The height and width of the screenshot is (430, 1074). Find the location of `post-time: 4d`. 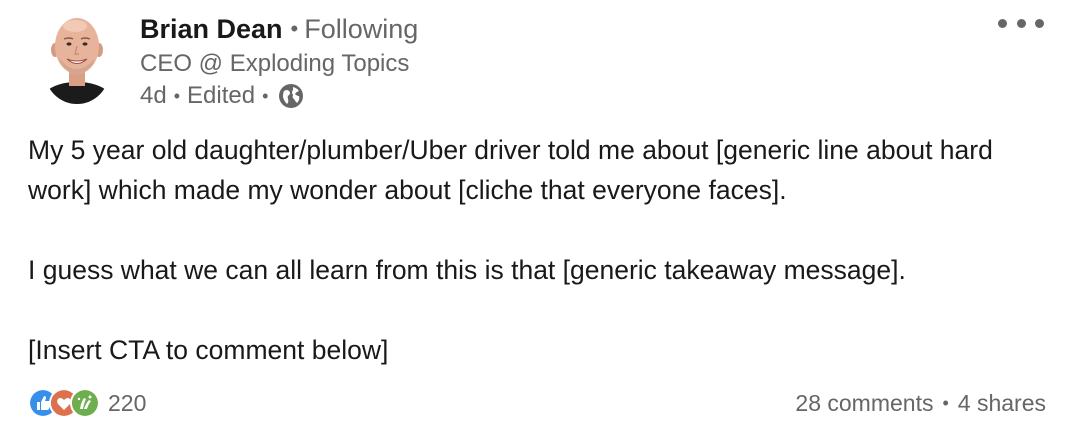

post-time: 4d is located at coordinates (153, 95).